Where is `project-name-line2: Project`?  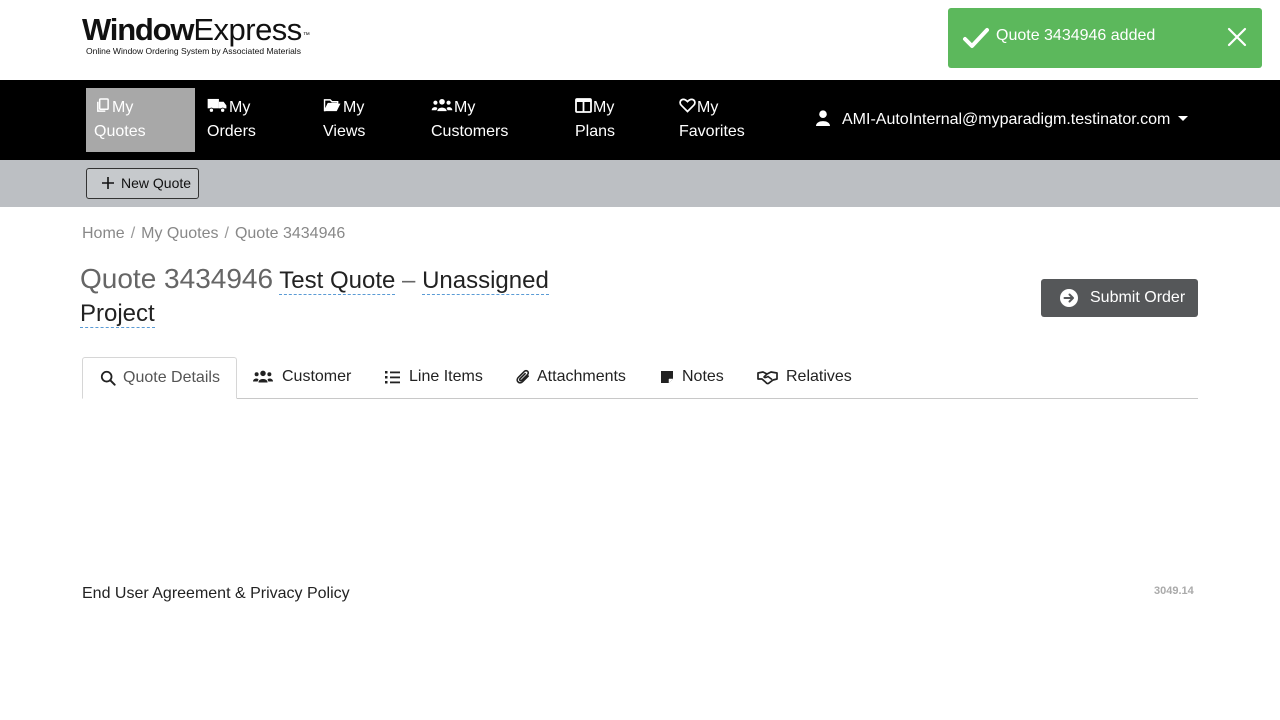 project-name-line2: Project is located at coordinates (117, 313).